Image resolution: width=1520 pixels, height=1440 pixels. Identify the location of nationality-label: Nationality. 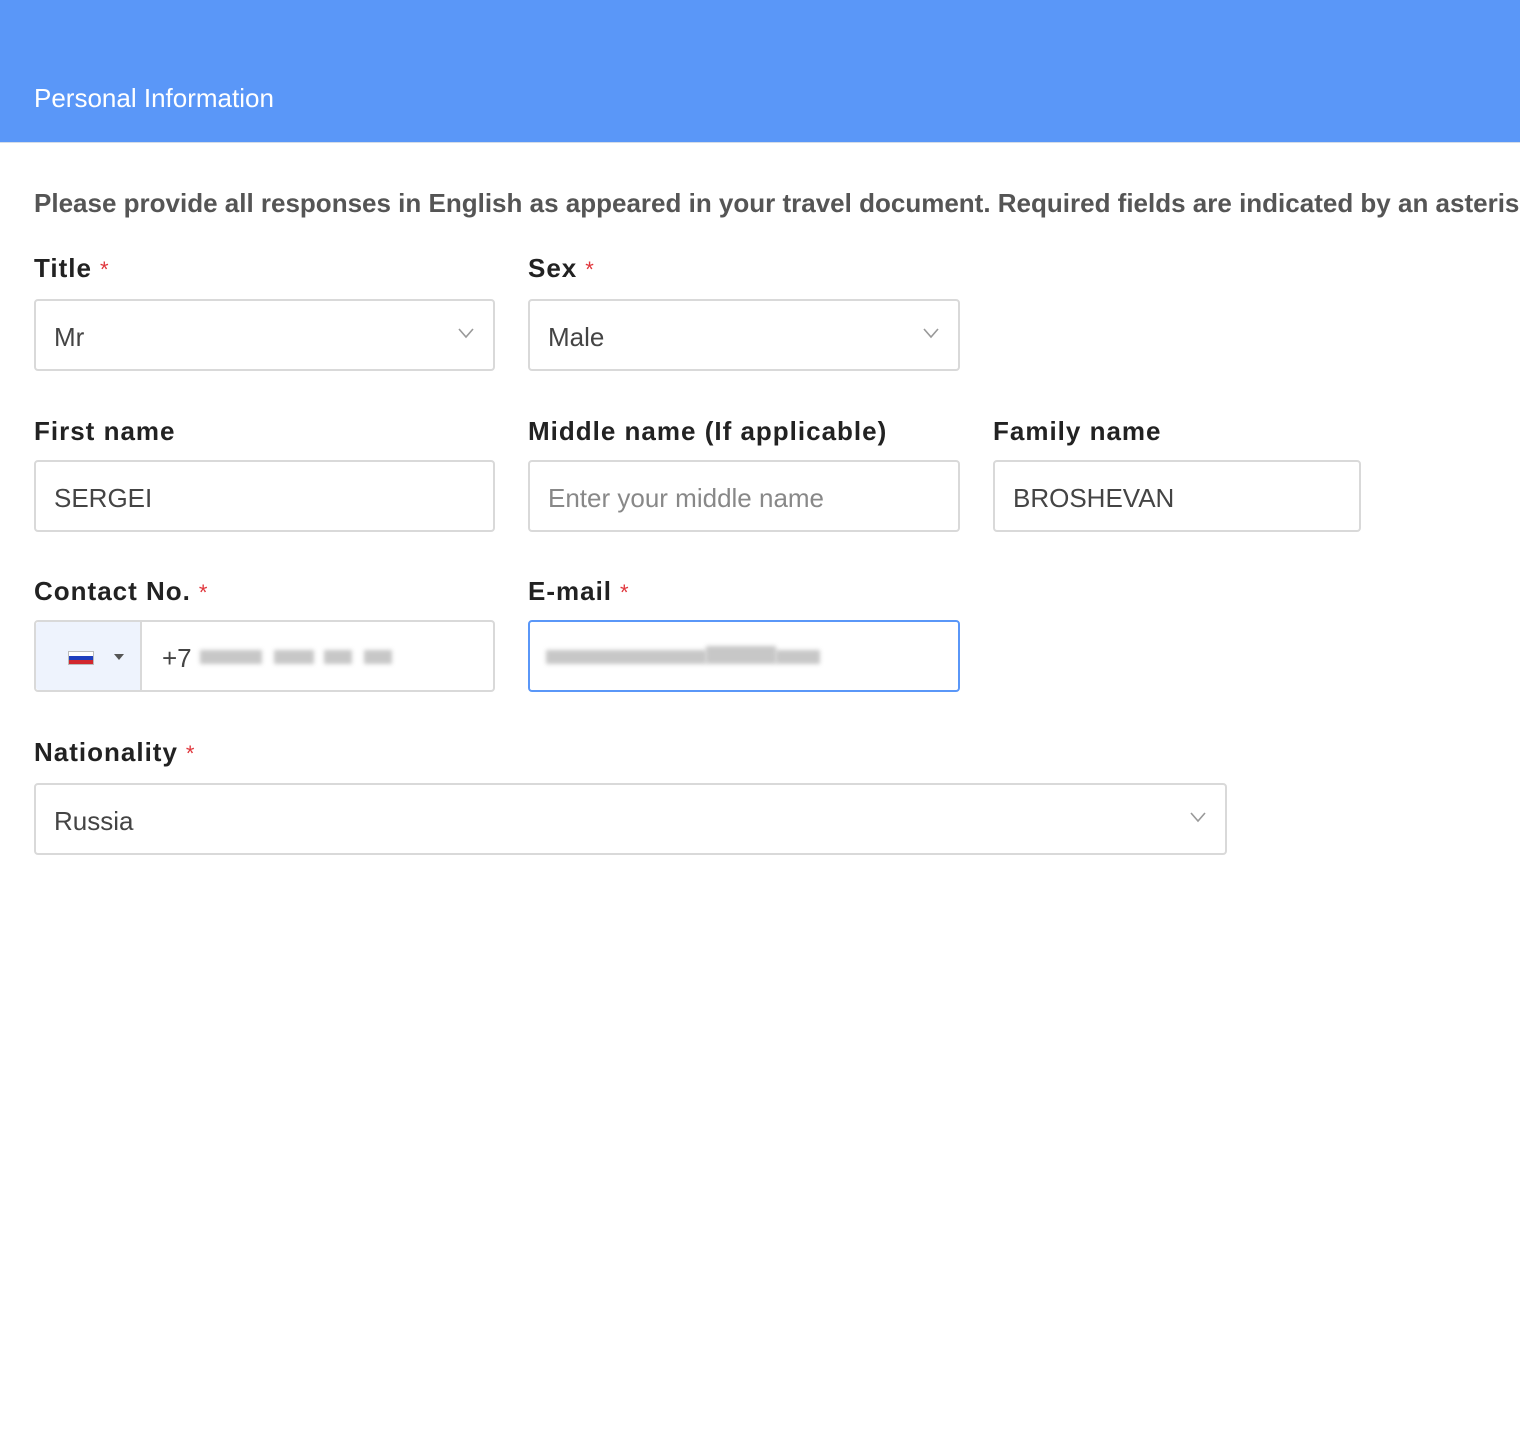
(106, 752).